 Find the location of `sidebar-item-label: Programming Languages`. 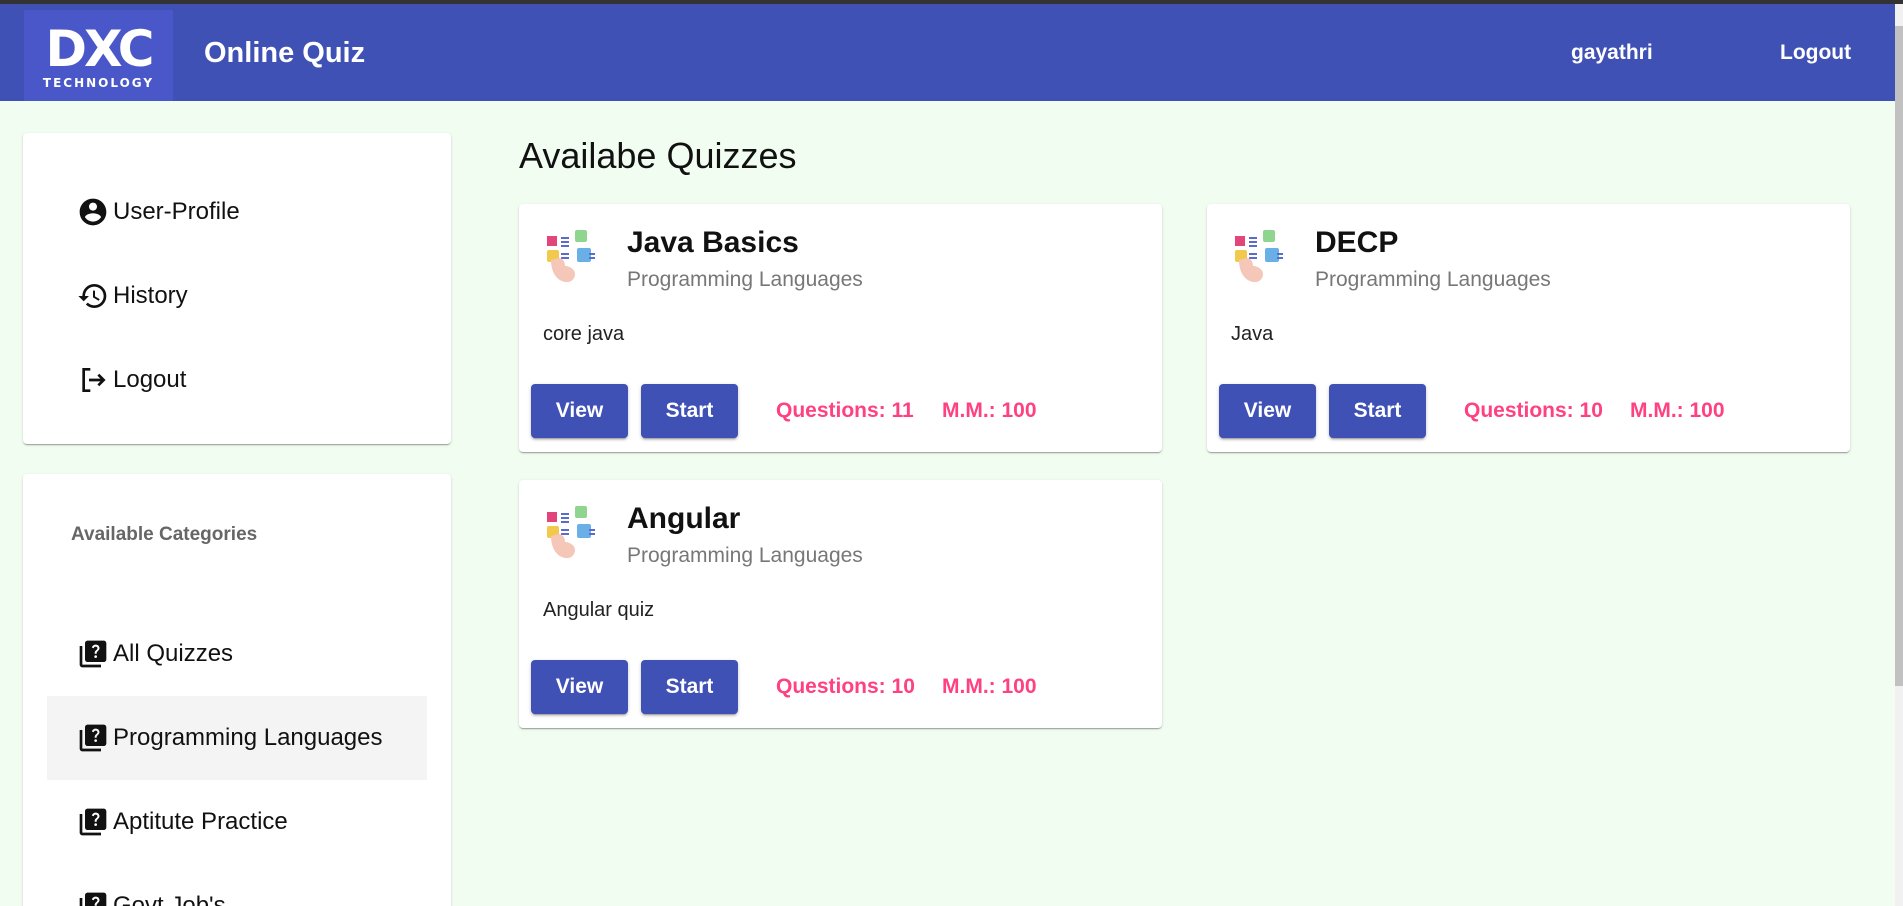

sidebar-item-label: Programming Languages is located at coordinates (248, 737).